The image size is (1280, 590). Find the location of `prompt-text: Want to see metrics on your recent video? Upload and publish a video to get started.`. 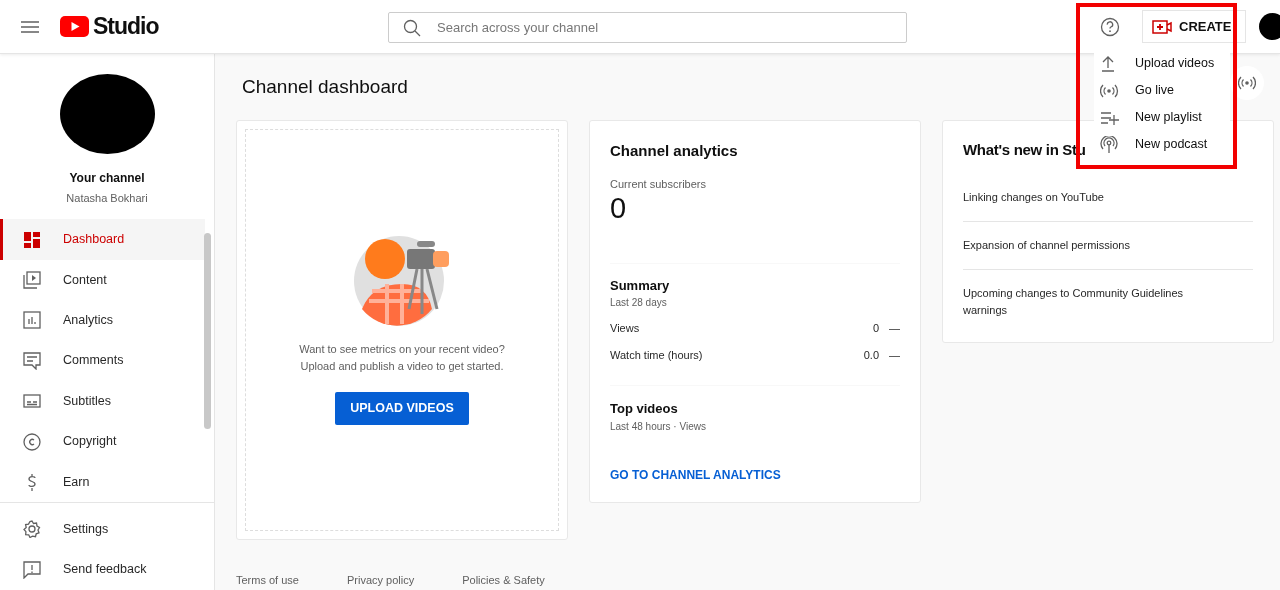

prompt-text: Want to see metrics on your recent video? Upload and publish a video to get started. is located at coordinates (402, 358).